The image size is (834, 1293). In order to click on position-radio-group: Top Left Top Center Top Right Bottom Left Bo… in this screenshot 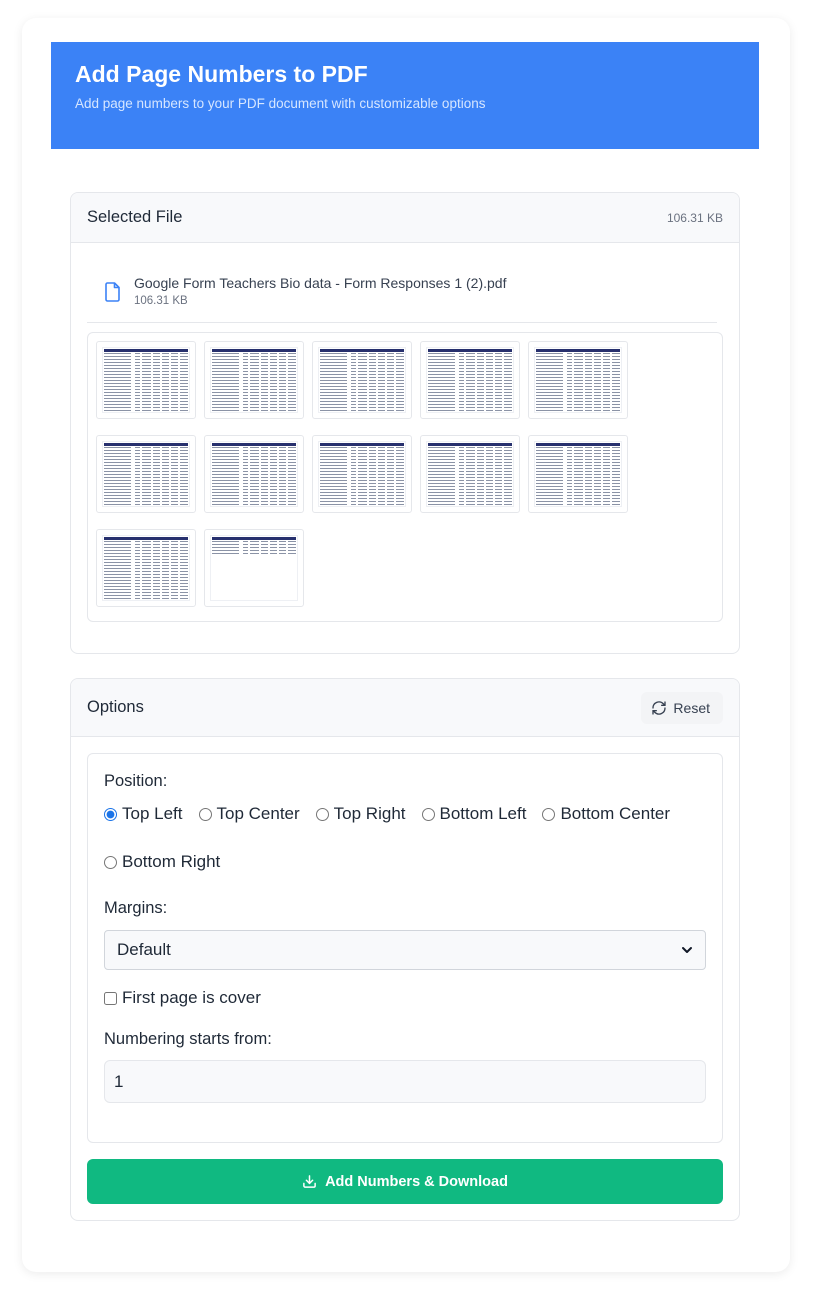, I will do `click(406, 838)`.